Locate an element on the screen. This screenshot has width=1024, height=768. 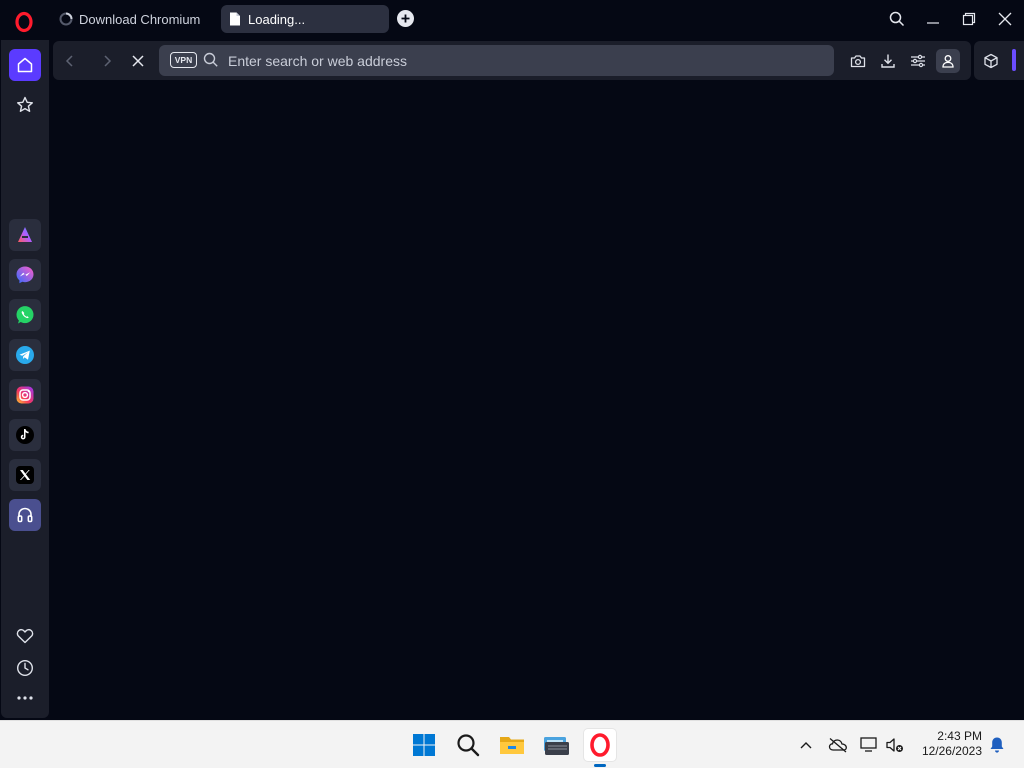
telegram-icon is located at coordinates (25, 355).